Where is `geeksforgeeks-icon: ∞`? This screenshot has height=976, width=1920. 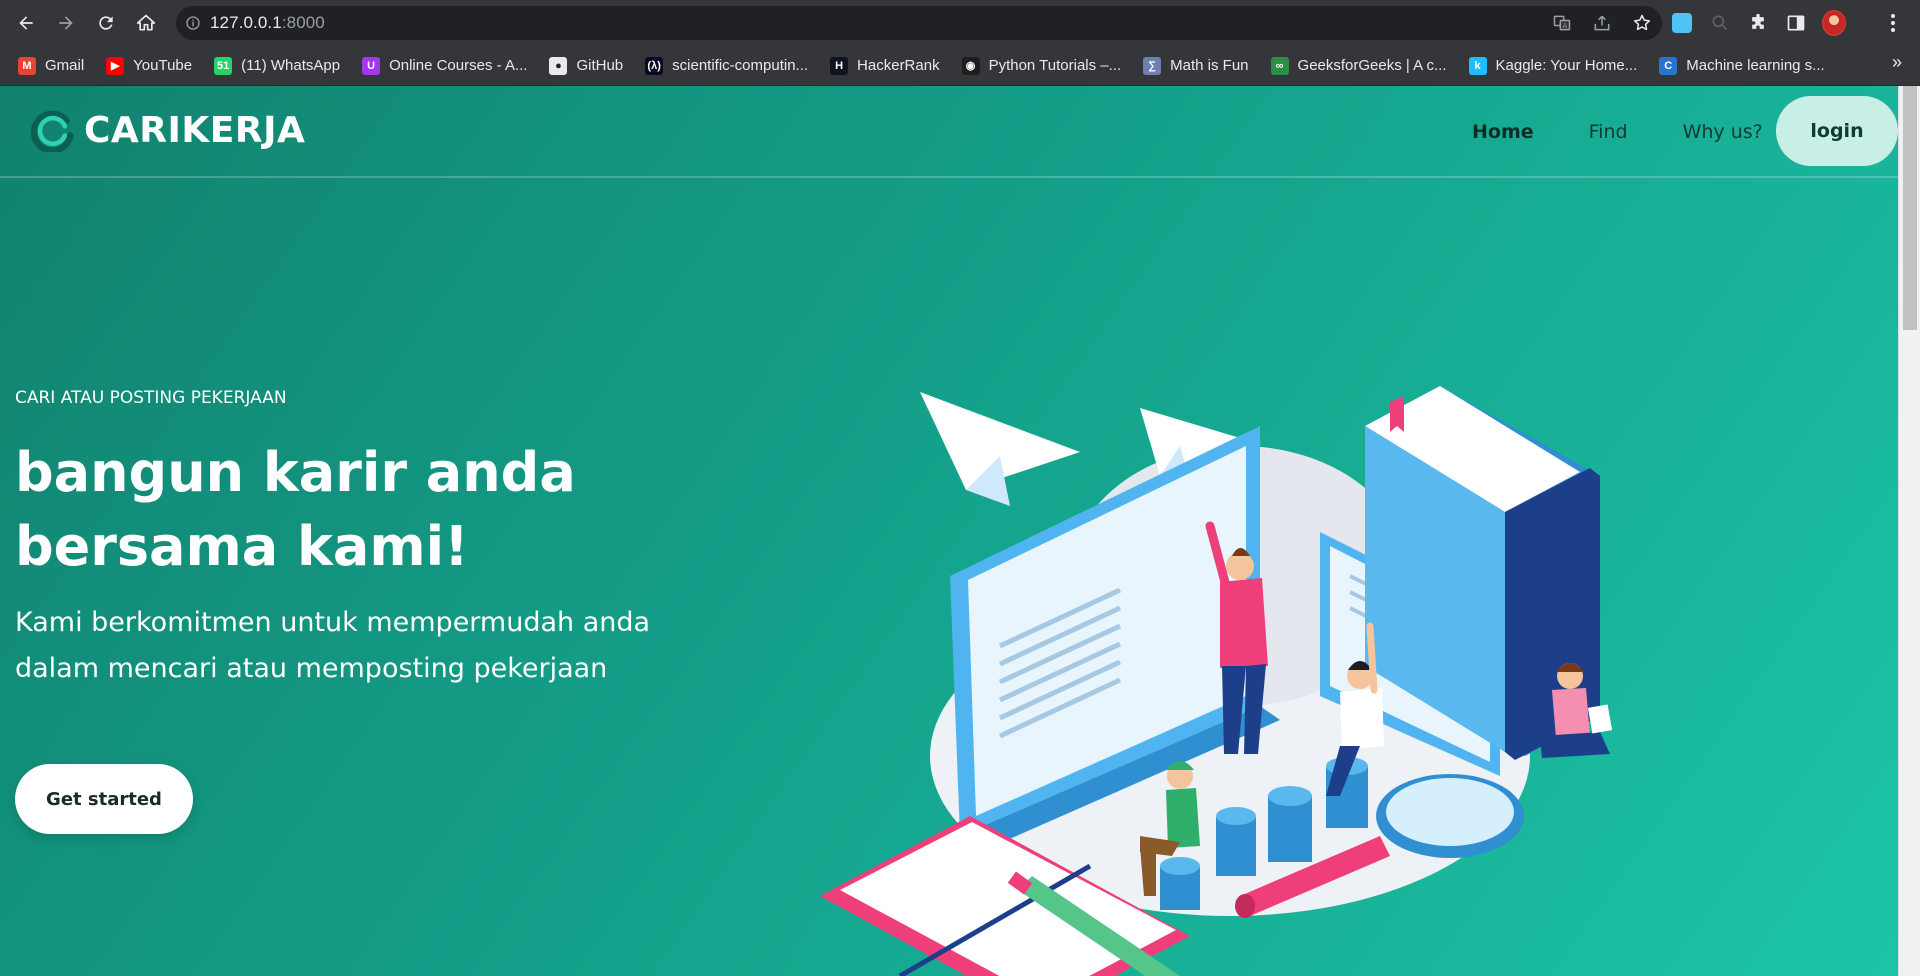
geeksforgeeks-icon: ∞ is located at coordinates (1279, 65).